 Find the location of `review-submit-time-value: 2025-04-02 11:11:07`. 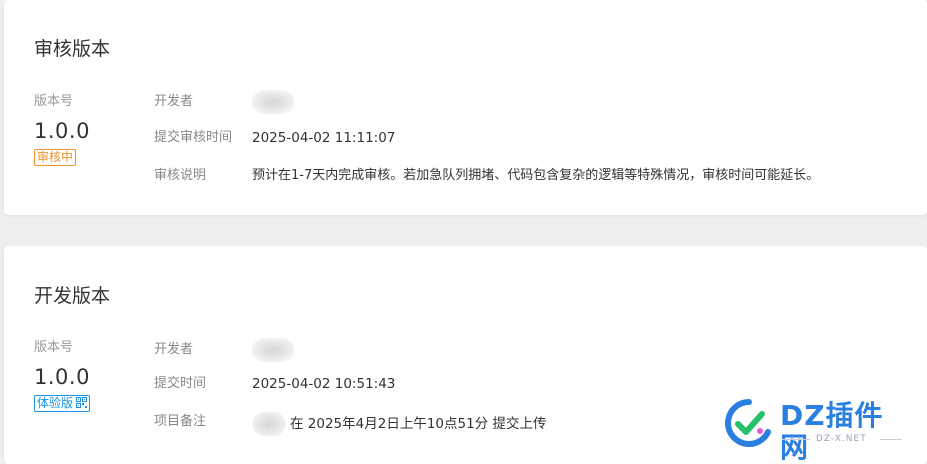

review-submit-time-value: 2025-04-02 11:11:07 is located at coordinates (324, 138).